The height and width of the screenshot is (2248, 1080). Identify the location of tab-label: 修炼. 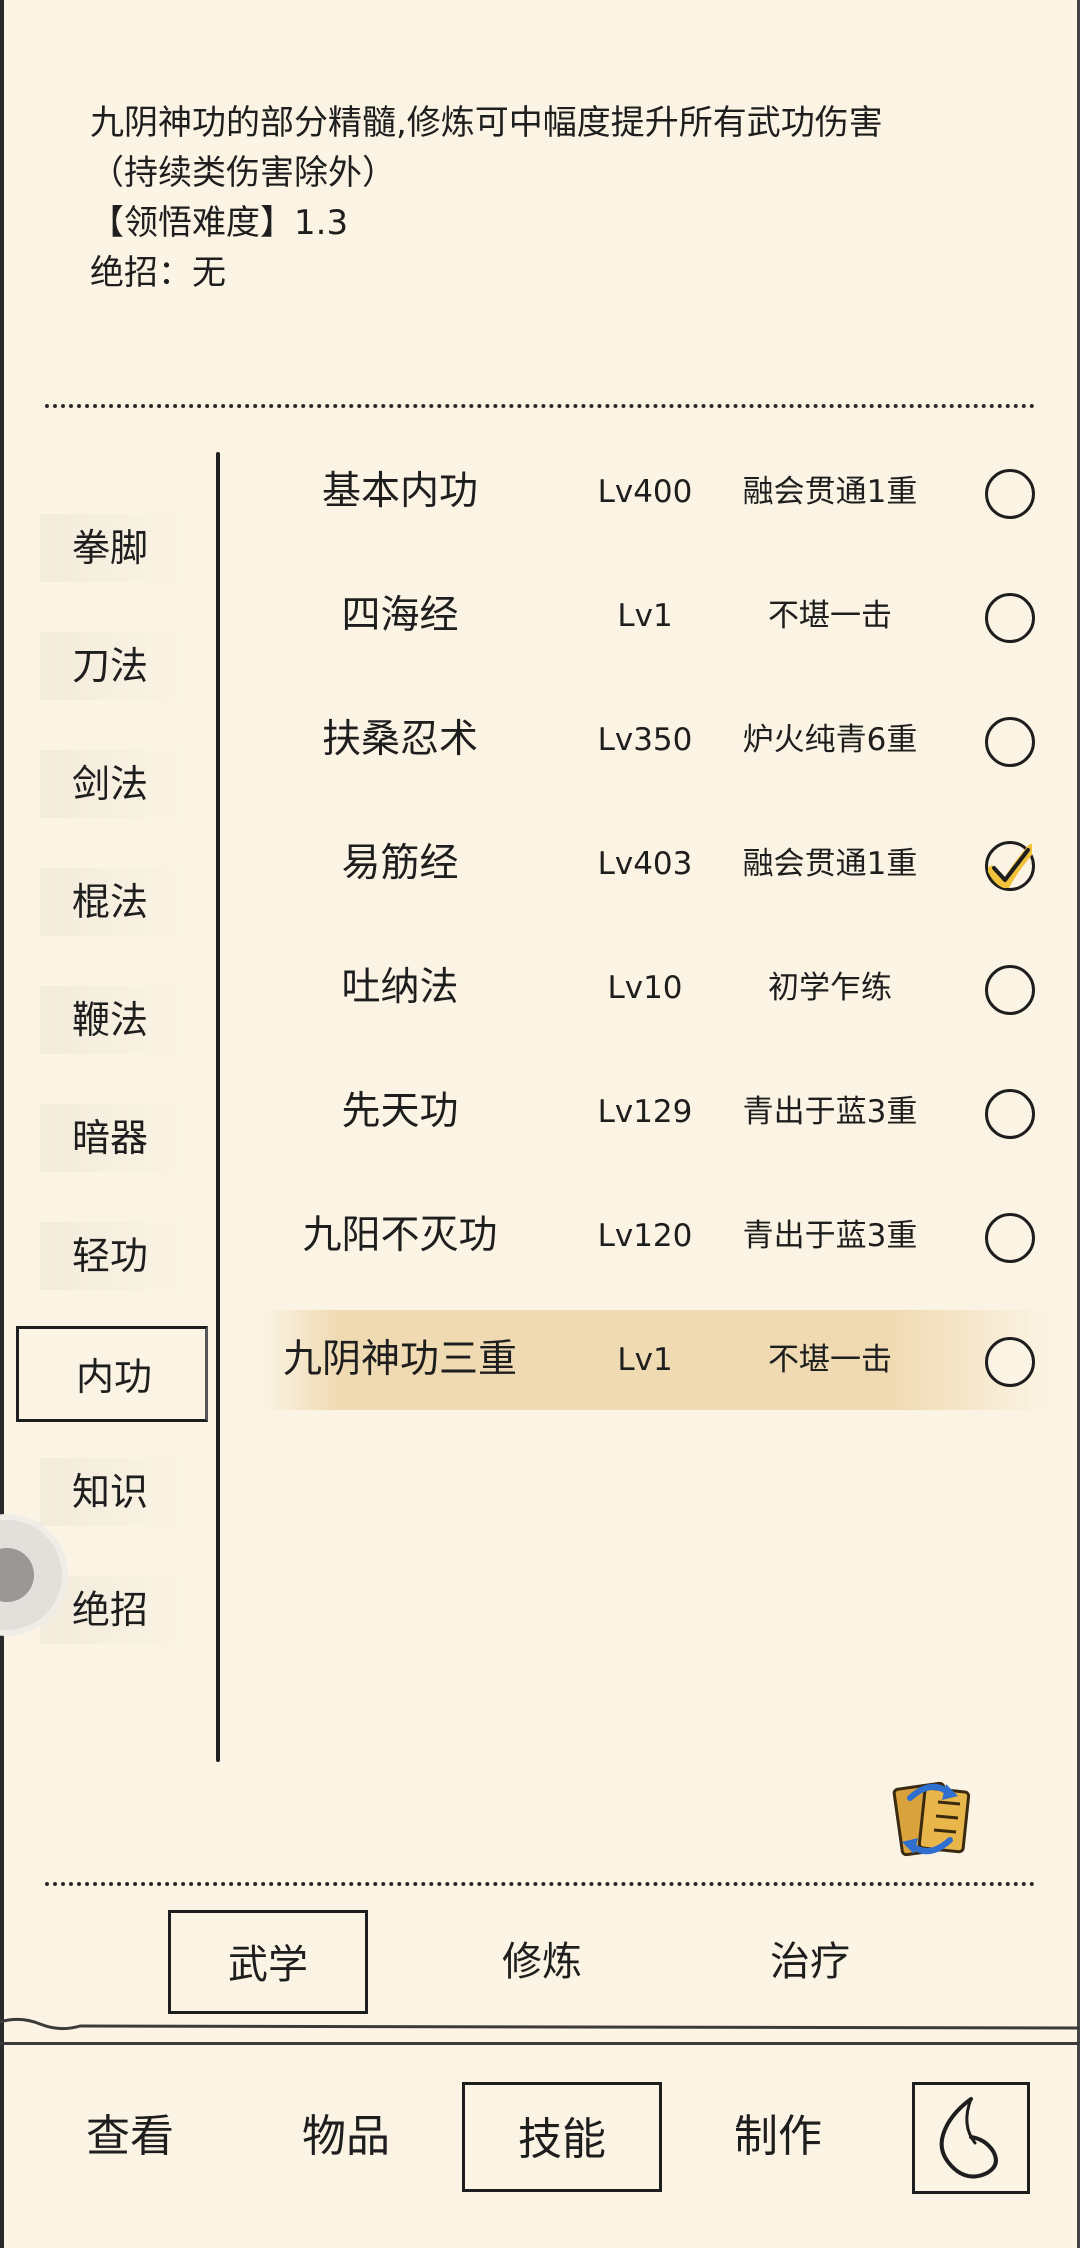
(542, 1962).